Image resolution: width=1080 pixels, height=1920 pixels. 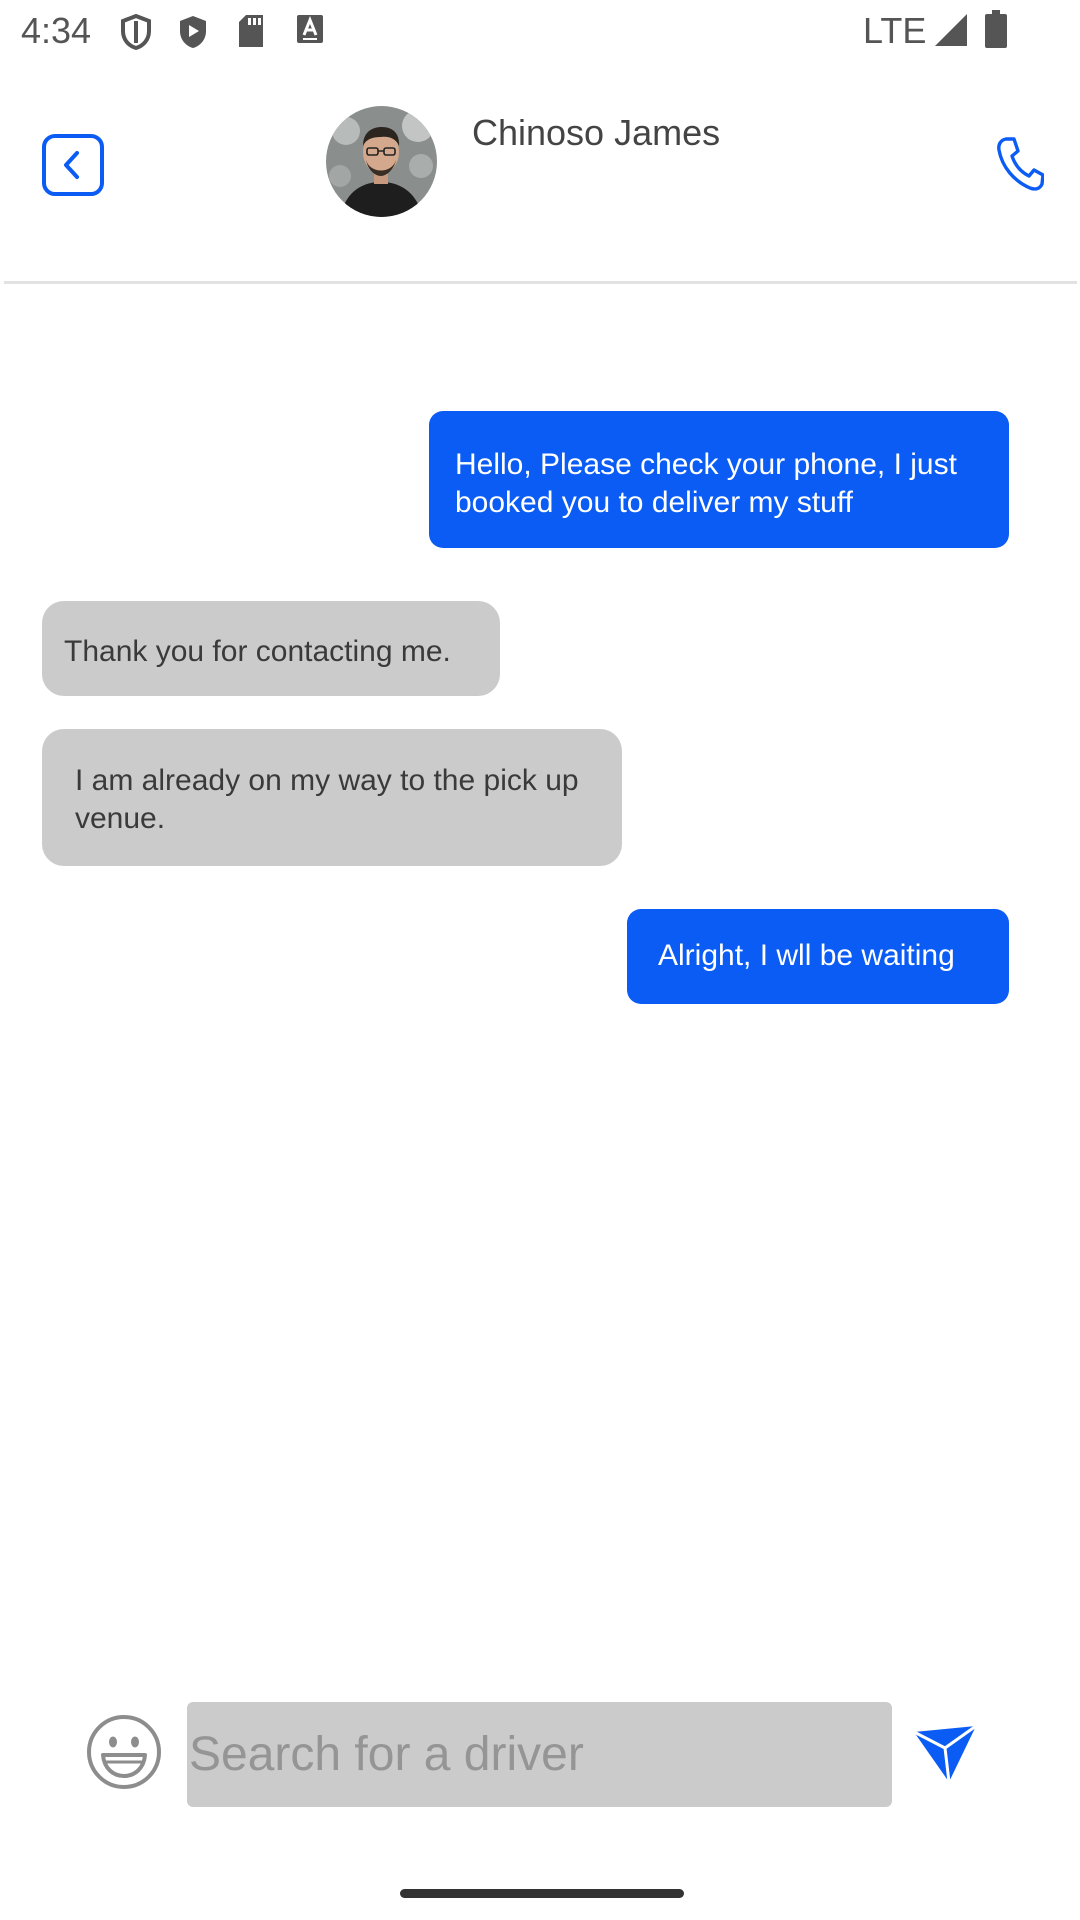 I want to click on network-type: LTE, so click(x=895, y=30).